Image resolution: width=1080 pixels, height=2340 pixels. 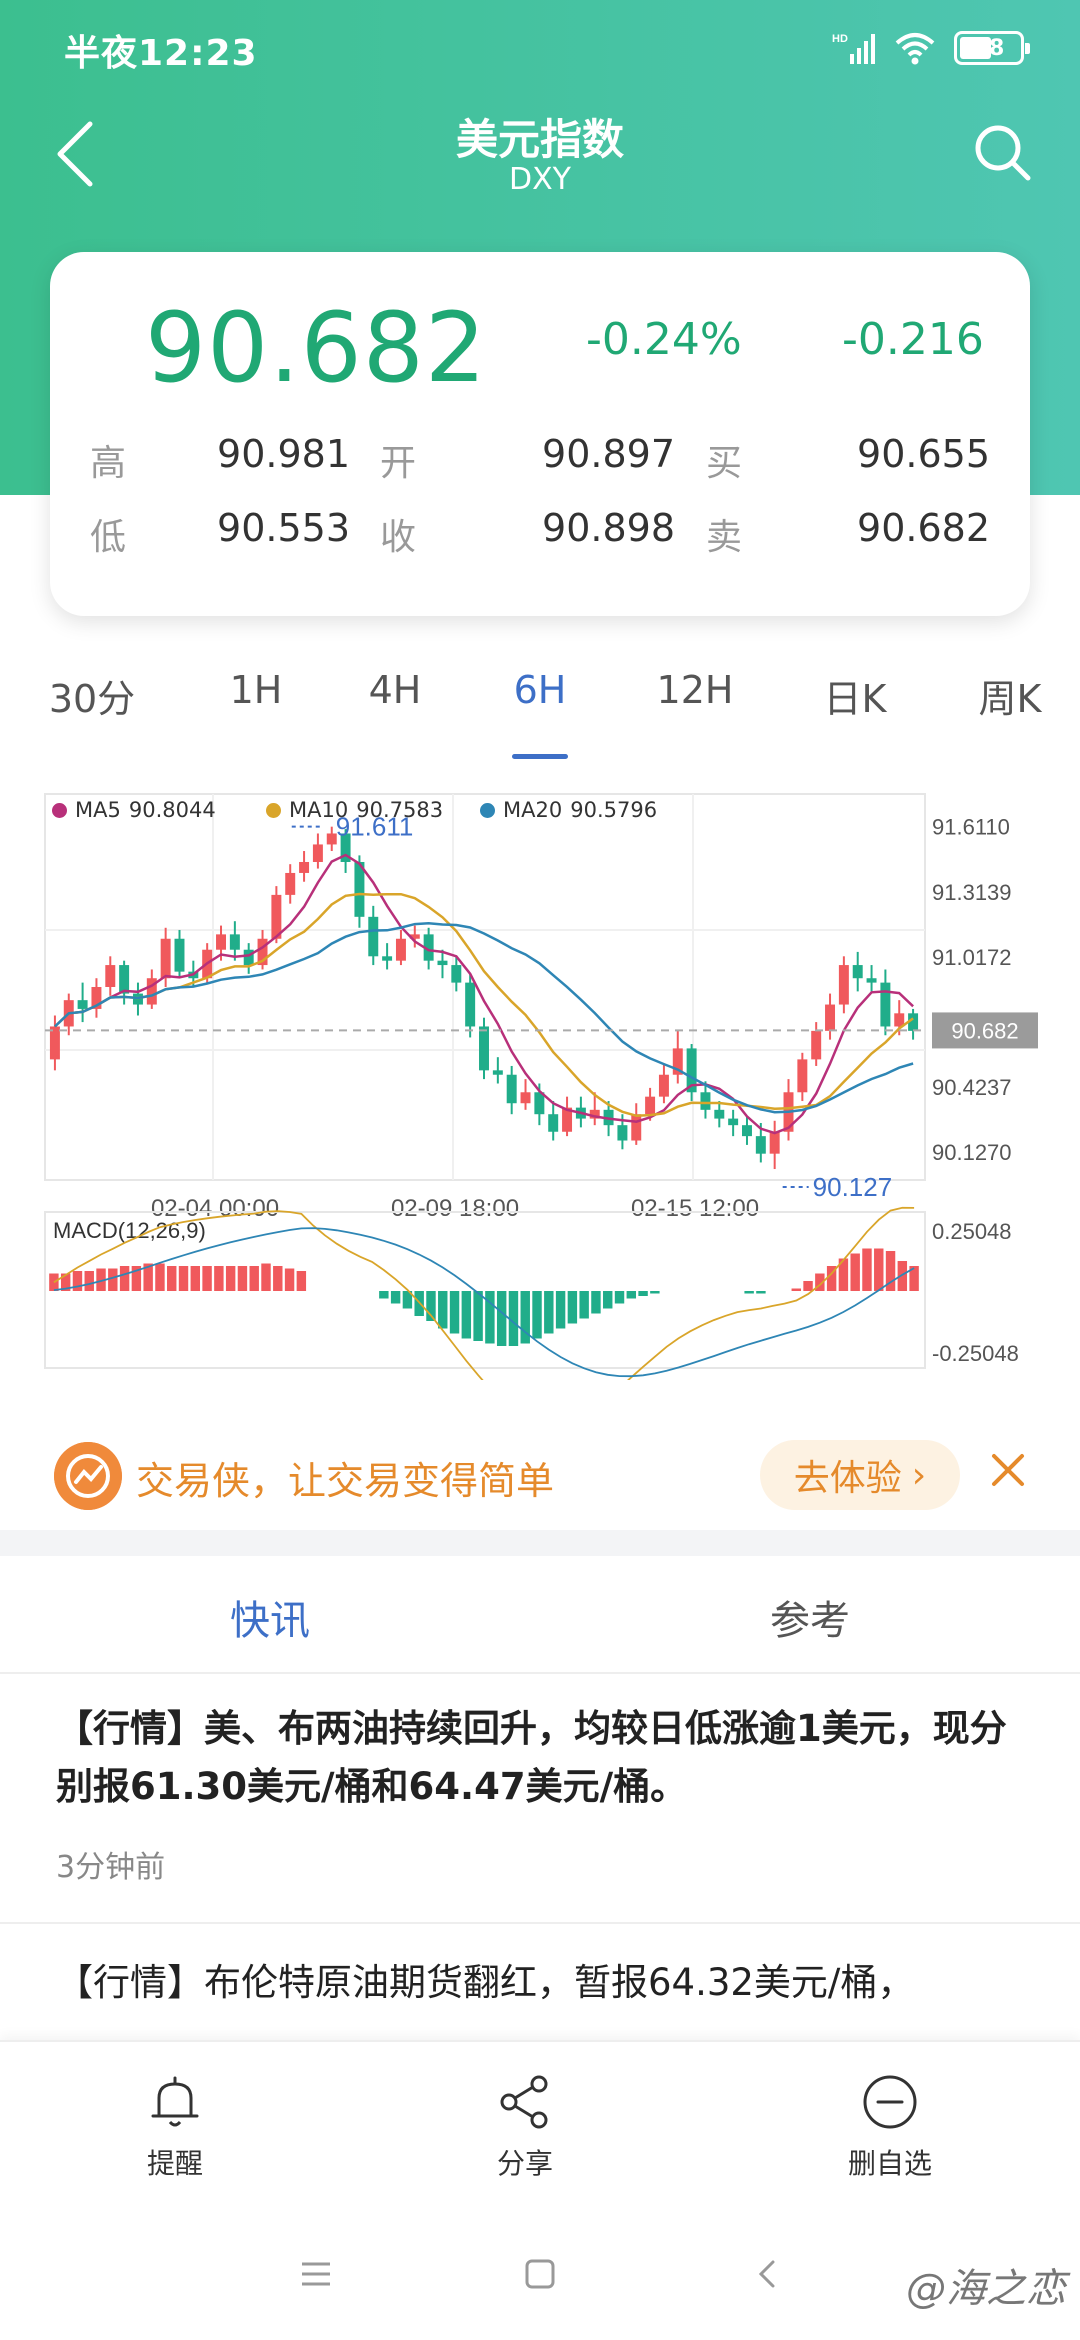 I want to click on tab-week: 周K, so click(x=1010, y=695).